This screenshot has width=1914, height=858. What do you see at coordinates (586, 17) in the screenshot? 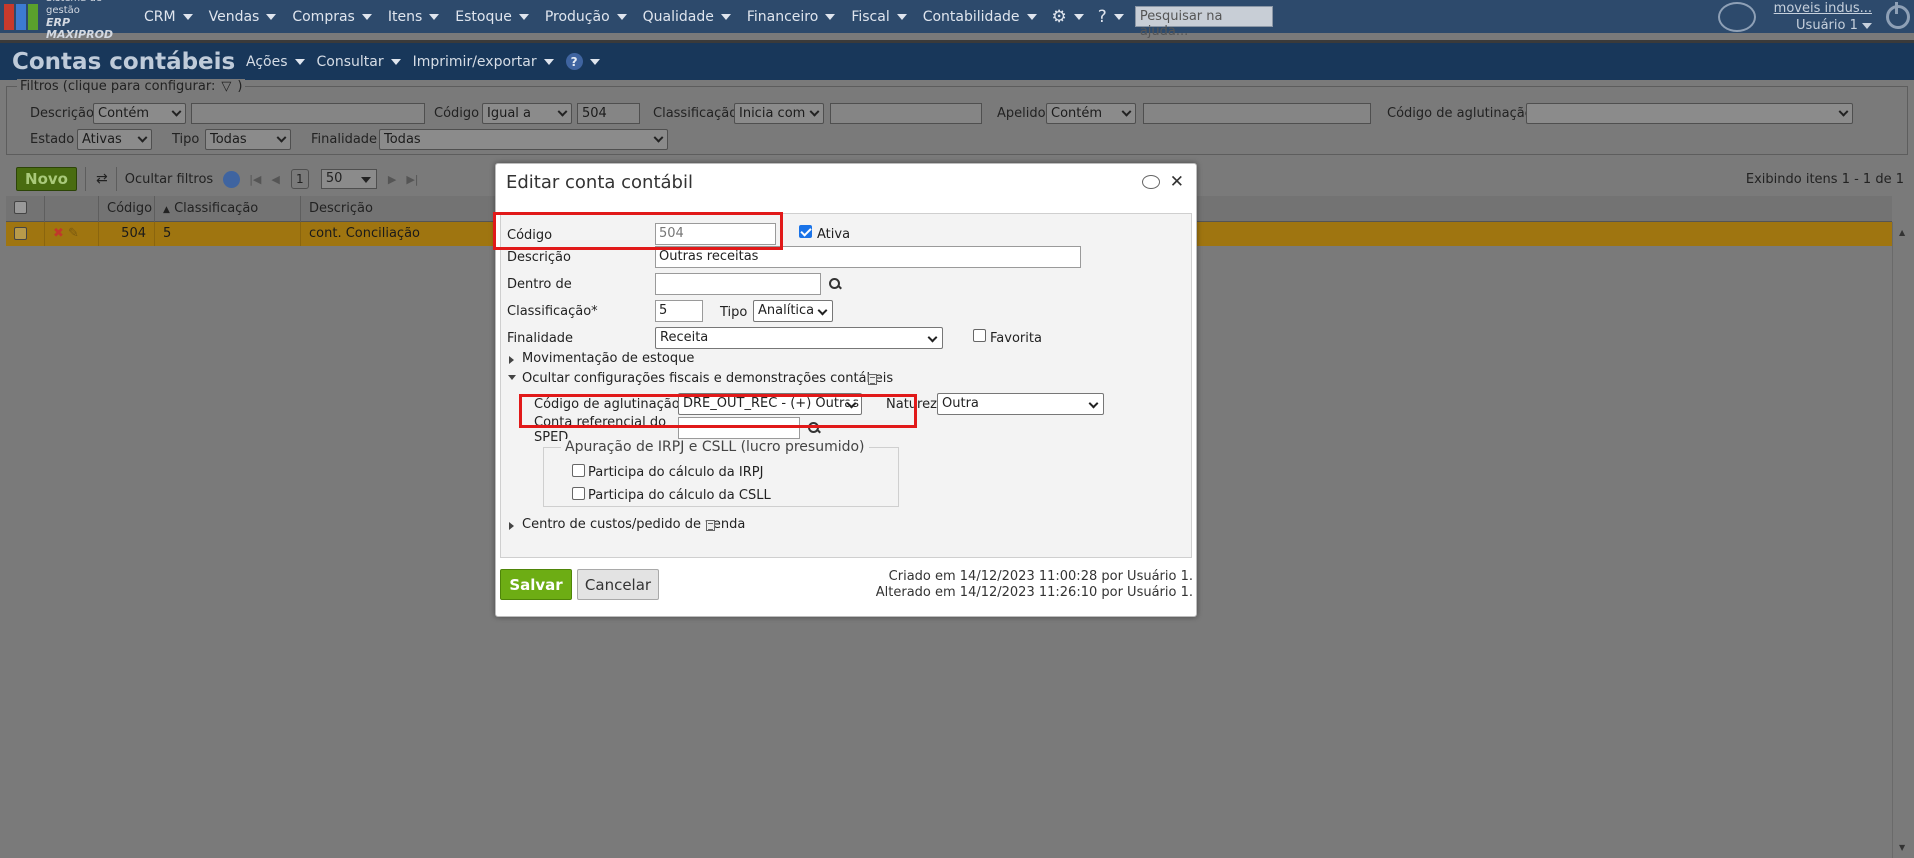
I see `menu-producao: Produção` at bounding box center [586, 17].